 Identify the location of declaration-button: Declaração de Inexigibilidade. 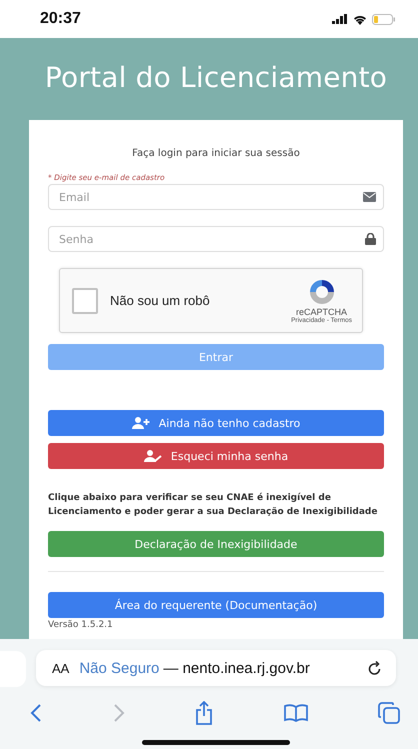
(216, 544).